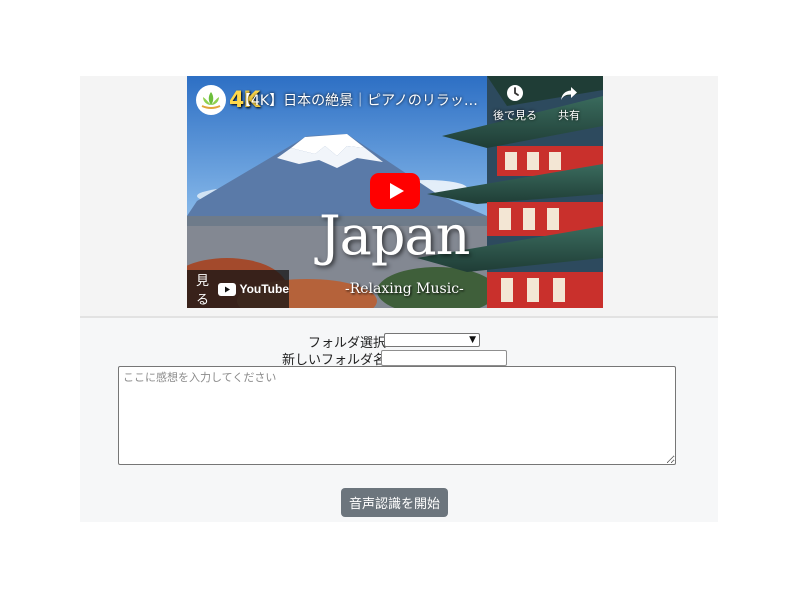  What do you see at coordinates (227, 289) in the screenshot?
I see `youtube-icon` at bounding box center [227, 289].